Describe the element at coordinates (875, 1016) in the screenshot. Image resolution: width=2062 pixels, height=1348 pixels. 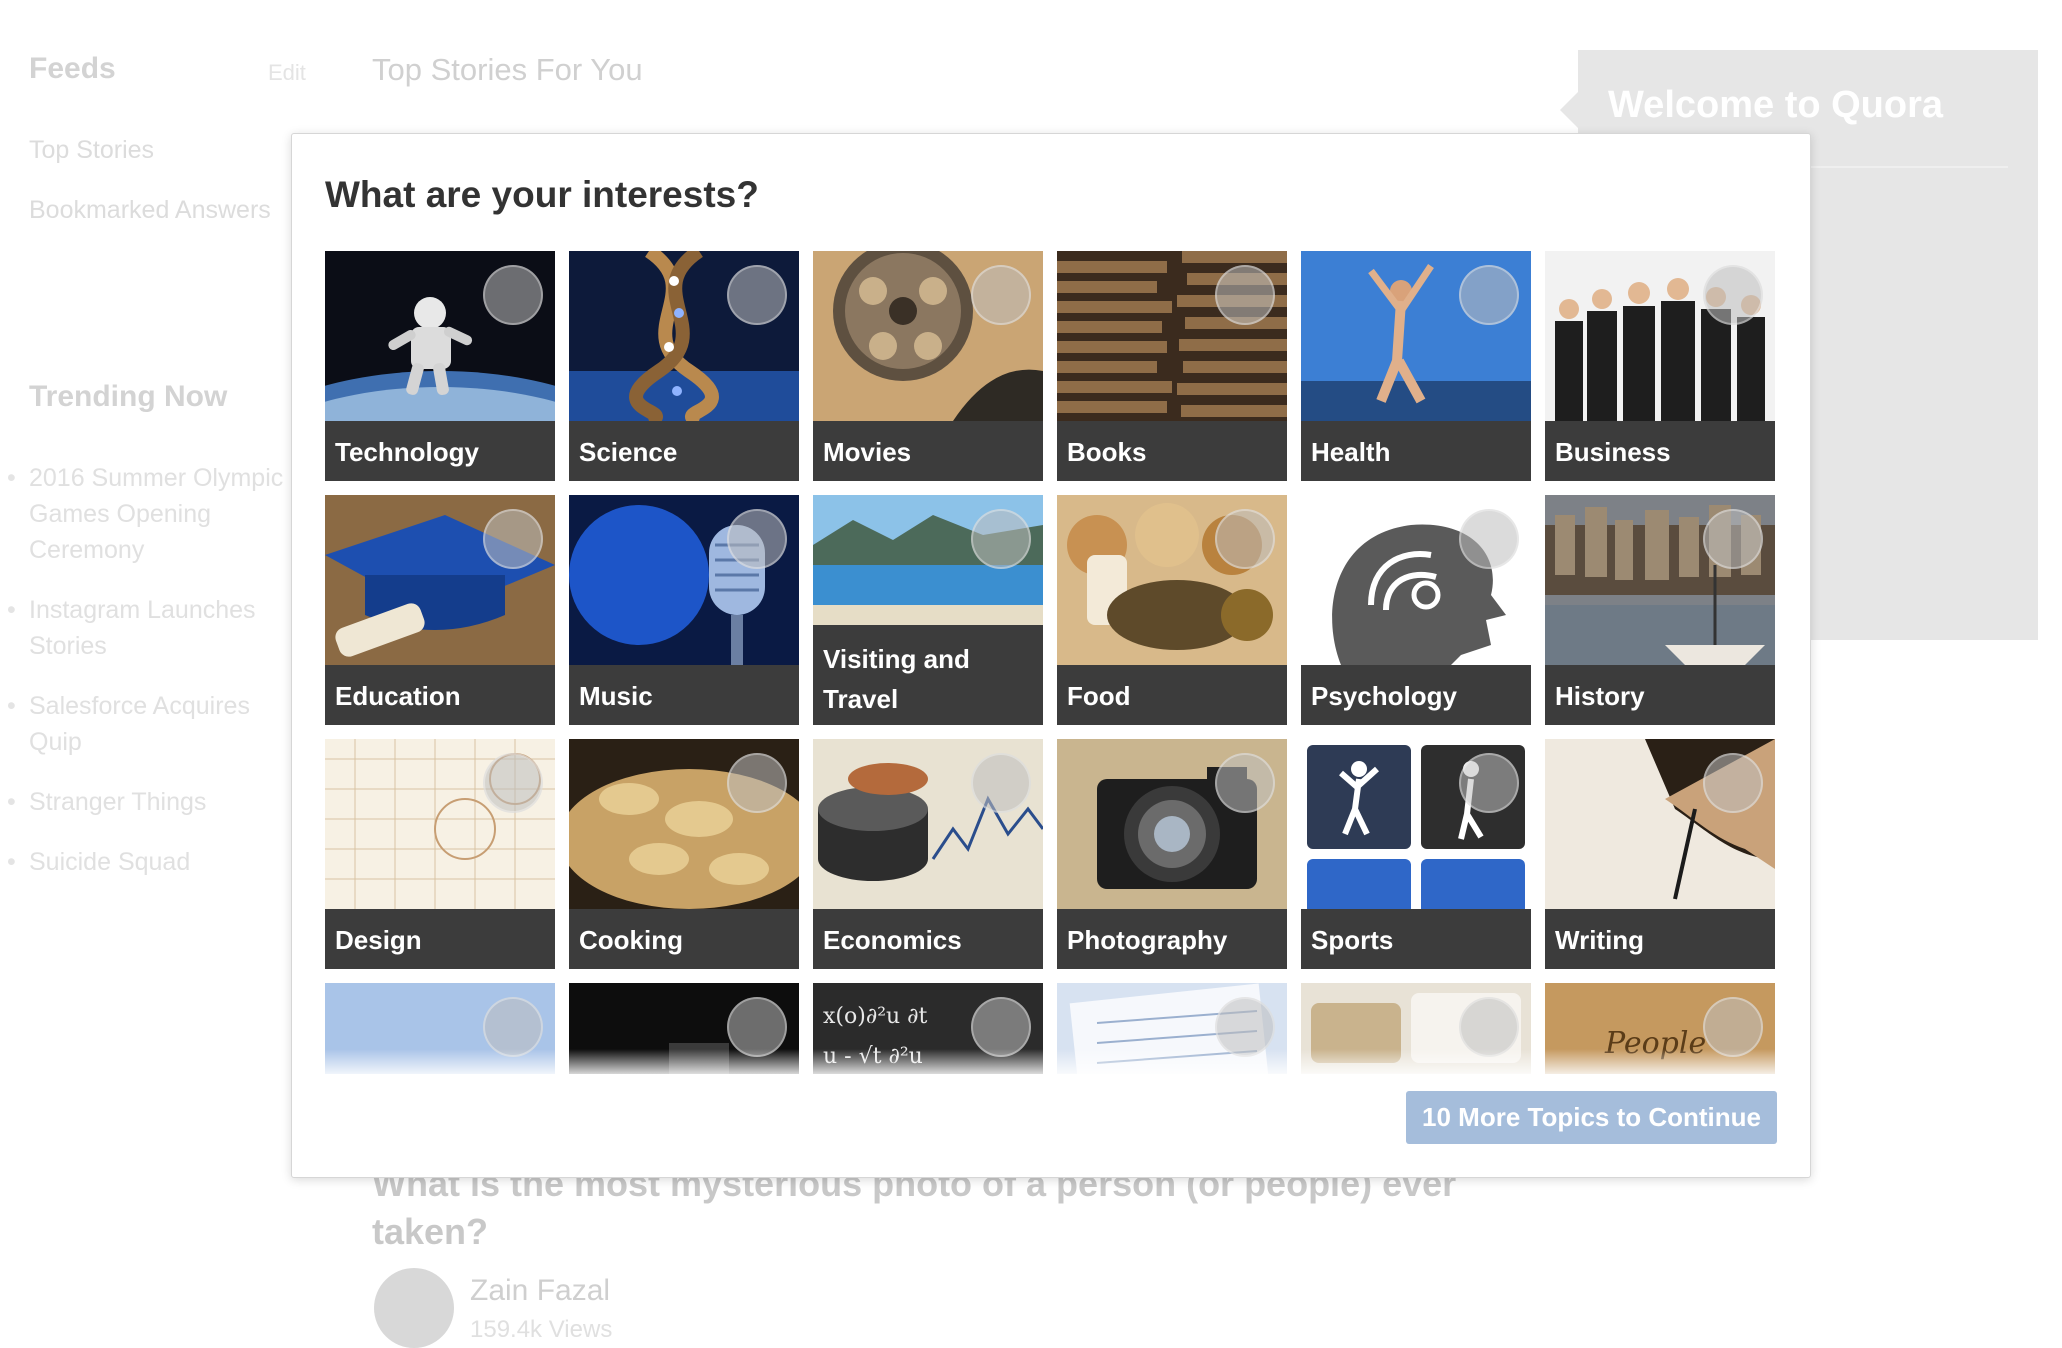
I see `svg-text: x(o)∂²u ∂t` at that location.